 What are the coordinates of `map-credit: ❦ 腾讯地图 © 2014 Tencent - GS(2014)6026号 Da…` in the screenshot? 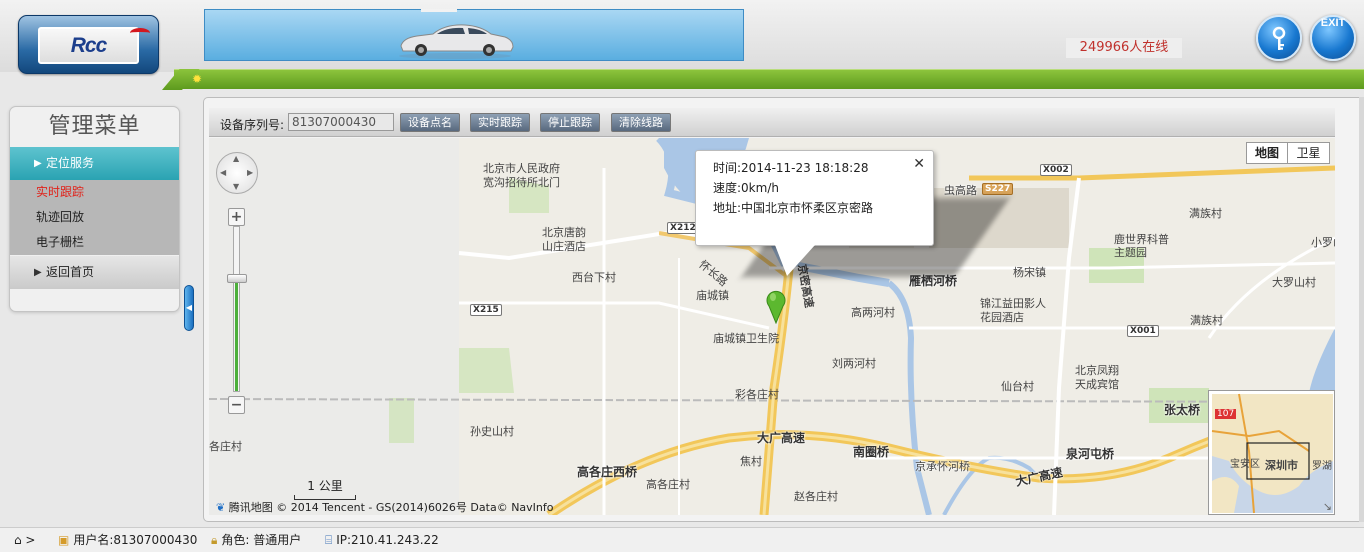 It's located at (385, 507).